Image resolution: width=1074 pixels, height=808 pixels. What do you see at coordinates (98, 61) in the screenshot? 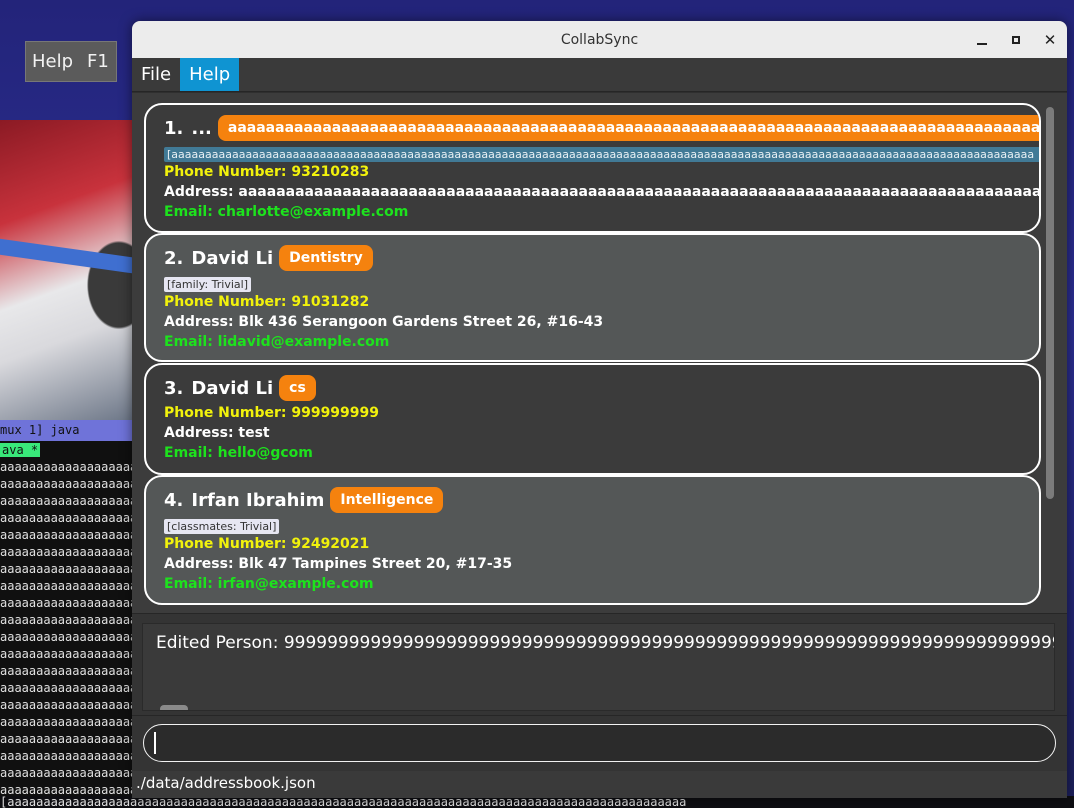
I see `help-shortcut-label: F1` at bounding box center [98, 61].